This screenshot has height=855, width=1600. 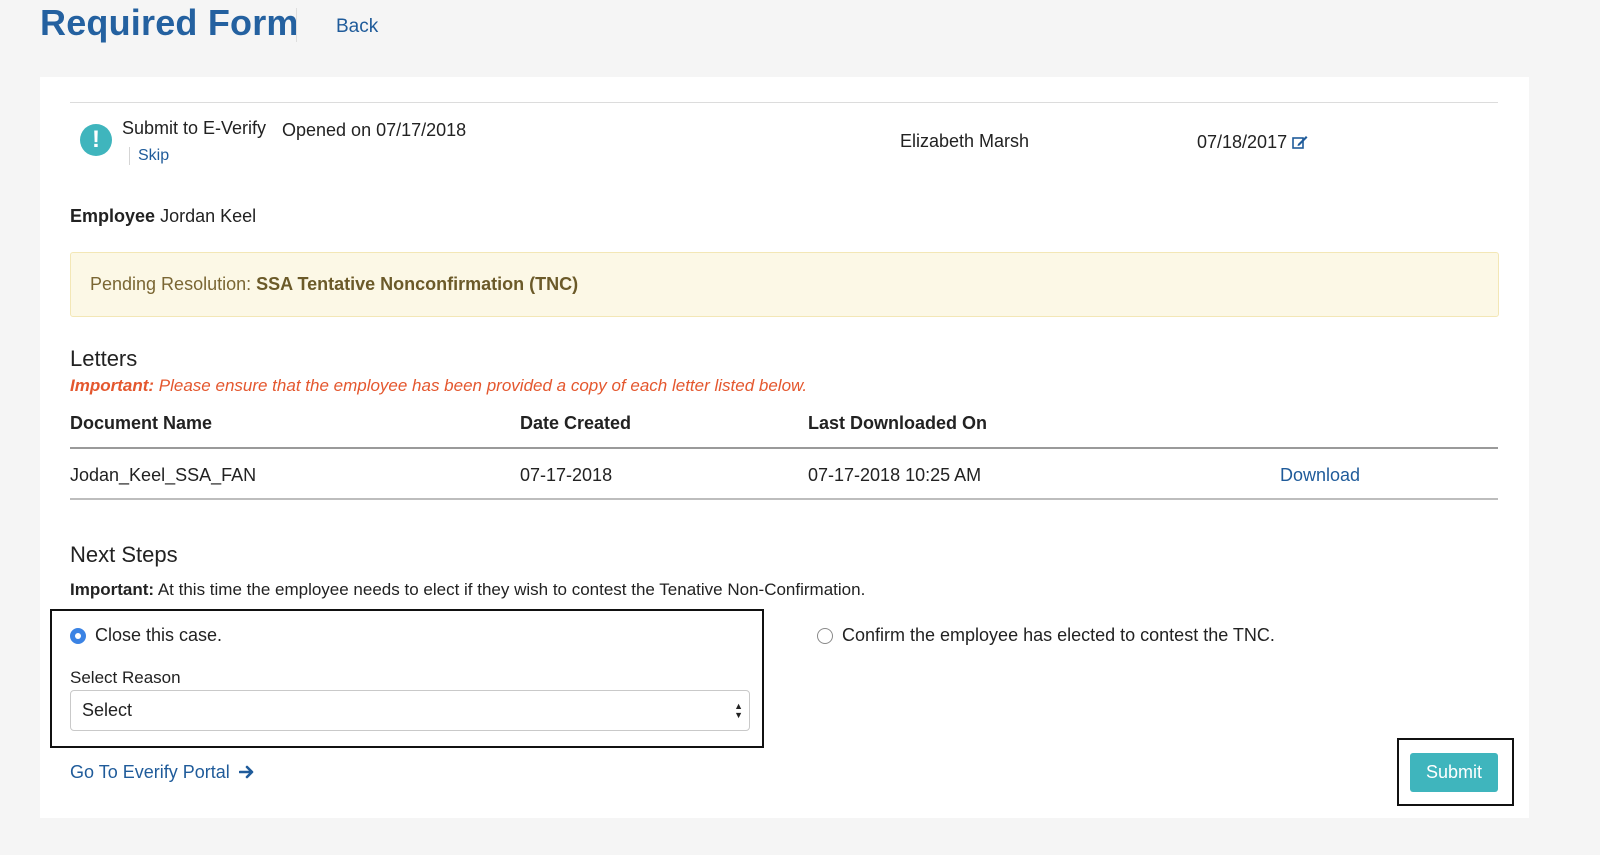 I want to click on due-date: 07/18/2017, so click(x=1252, y=143).